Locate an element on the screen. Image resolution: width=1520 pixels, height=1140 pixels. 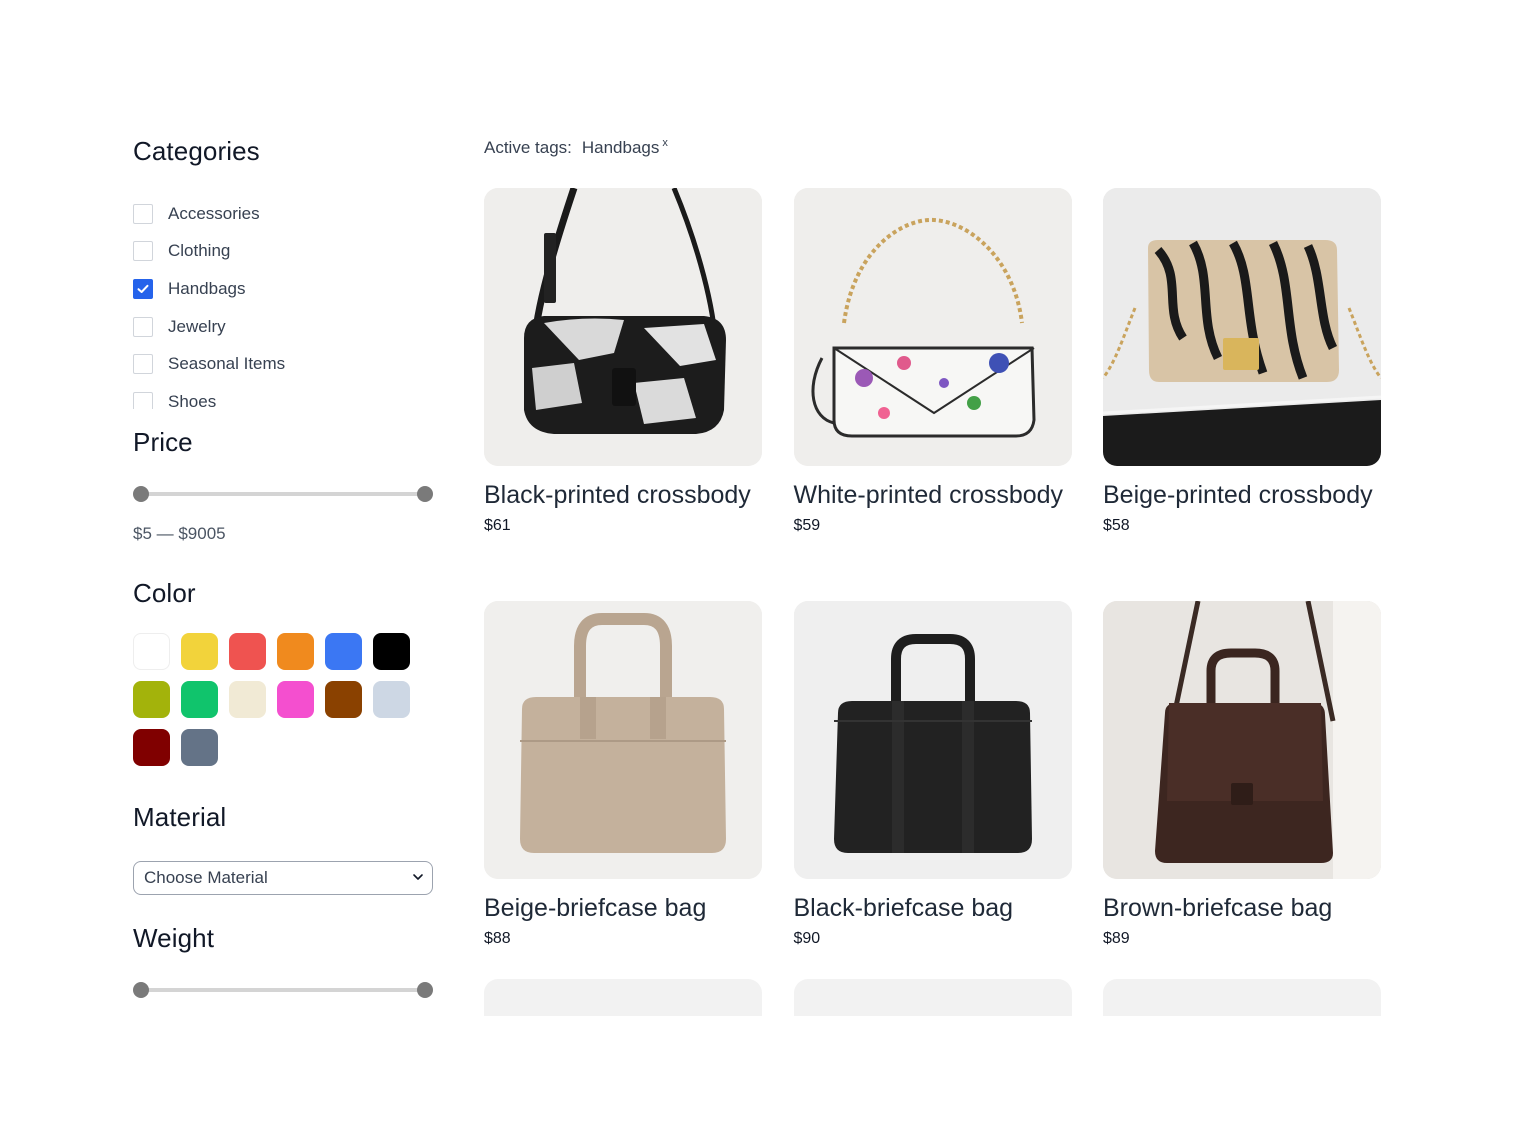
black-white-print-crossbody-icon is located at coordinates (623, 327).